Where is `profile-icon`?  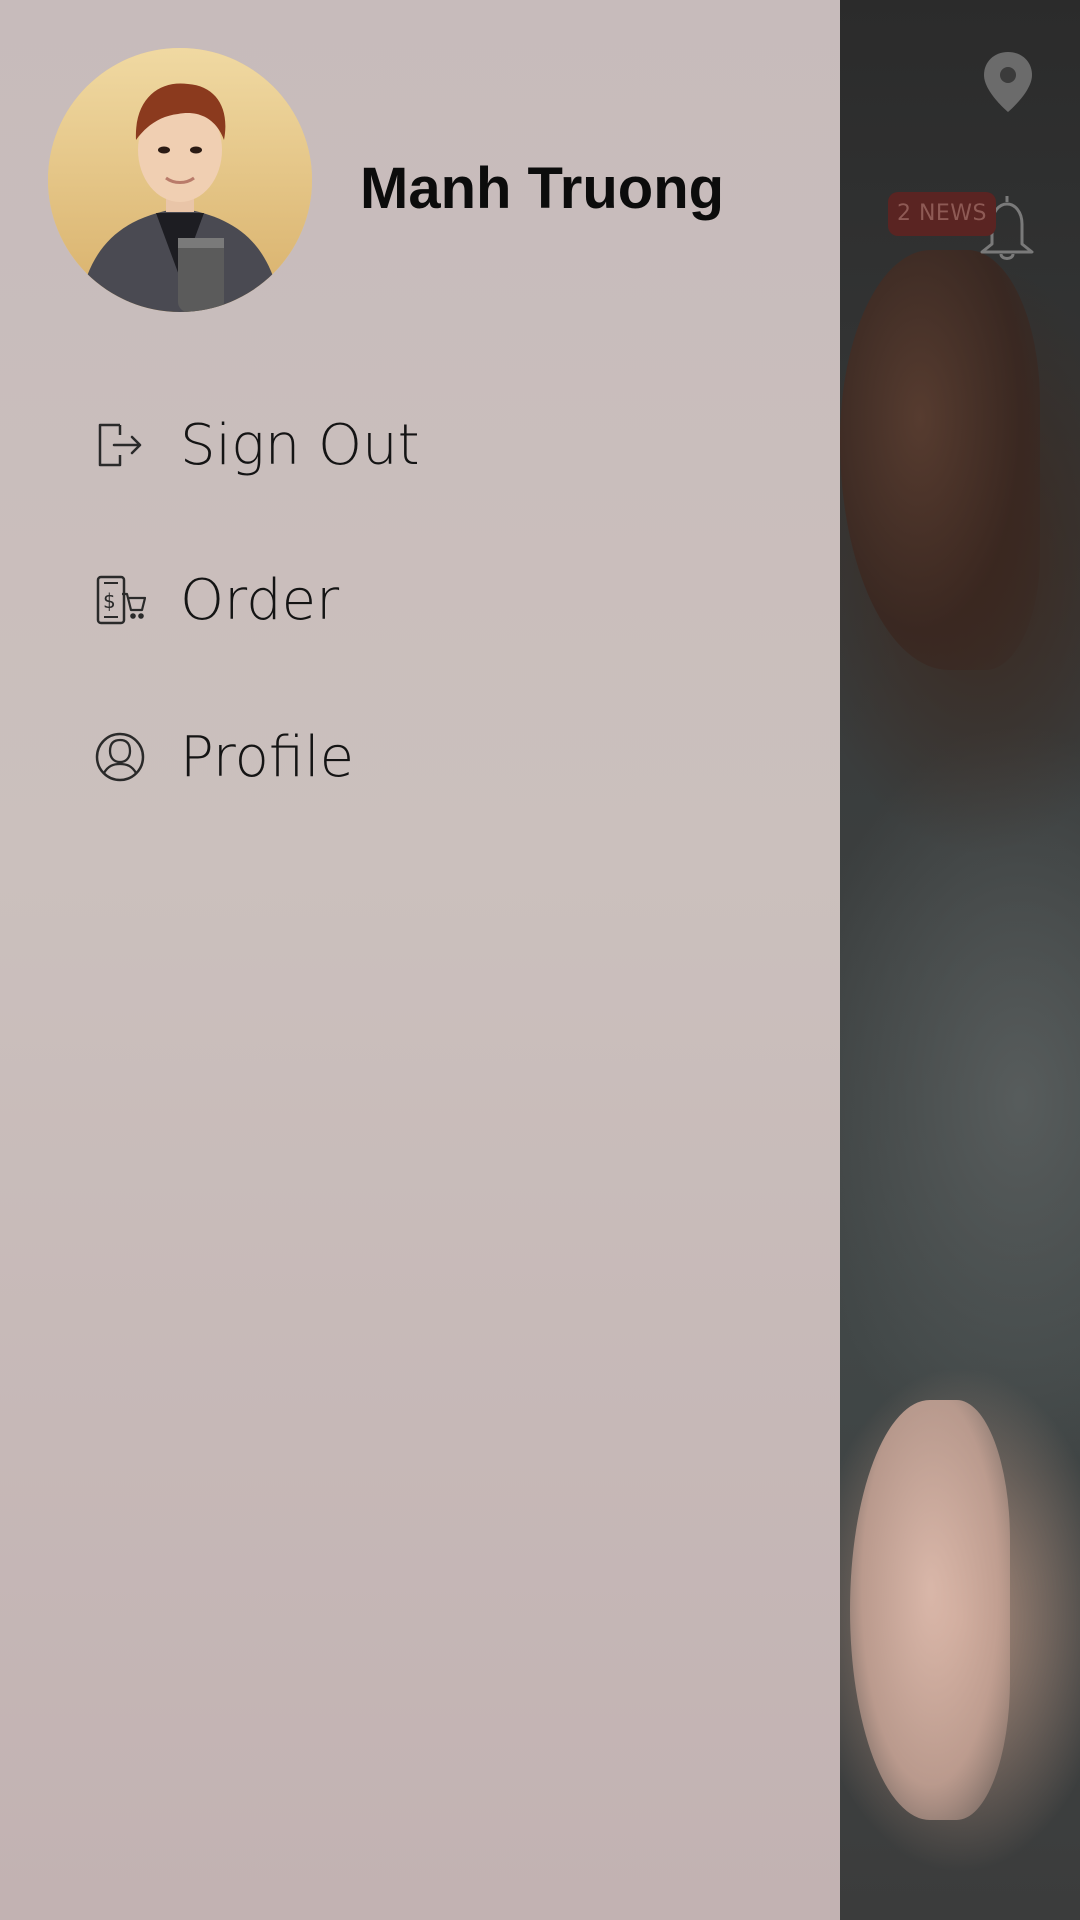
profile-icon is located at coordinates (120, 757).